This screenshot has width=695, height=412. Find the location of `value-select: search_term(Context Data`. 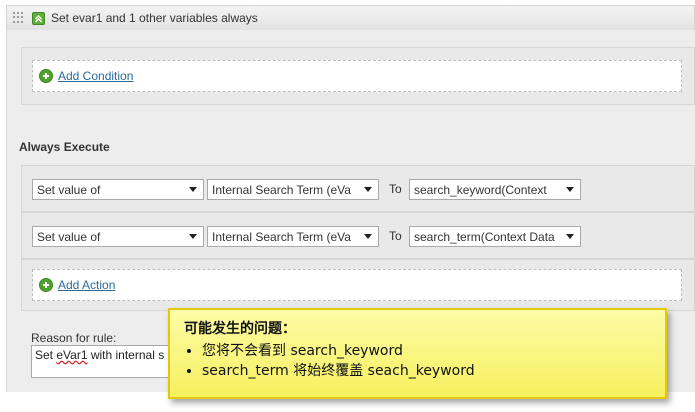

value-select: search_term(Context Data is located at coordinates (495, 236).